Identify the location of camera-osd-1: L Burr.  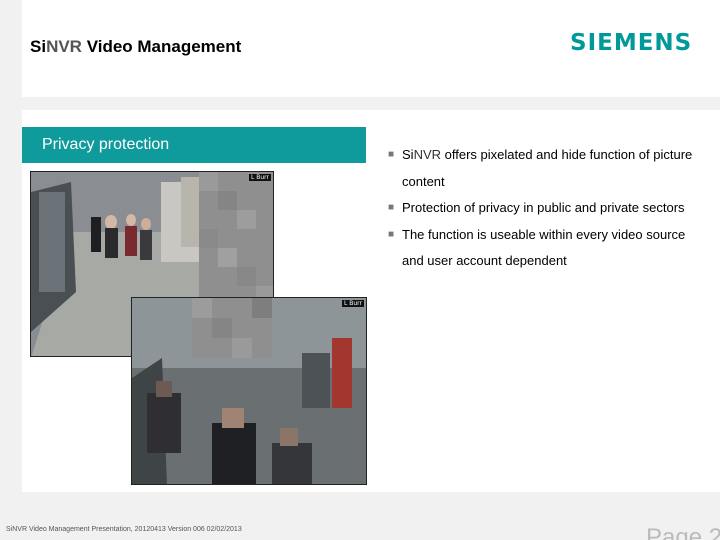
(260, 177).